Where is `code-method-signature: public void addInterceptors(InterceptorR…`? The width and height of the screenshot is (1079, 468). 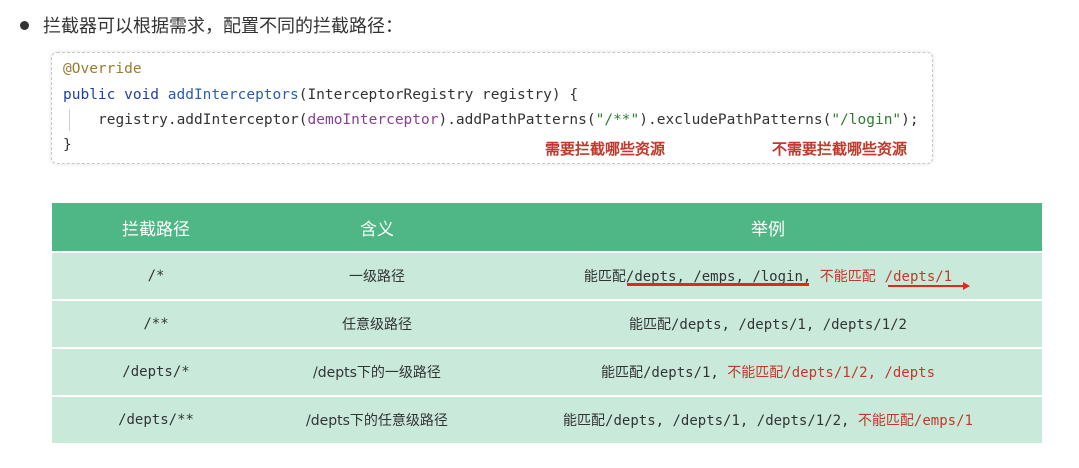
code-method-signature: public void addInterceptors(InterceptorR… is located at coordinates (320, 95).